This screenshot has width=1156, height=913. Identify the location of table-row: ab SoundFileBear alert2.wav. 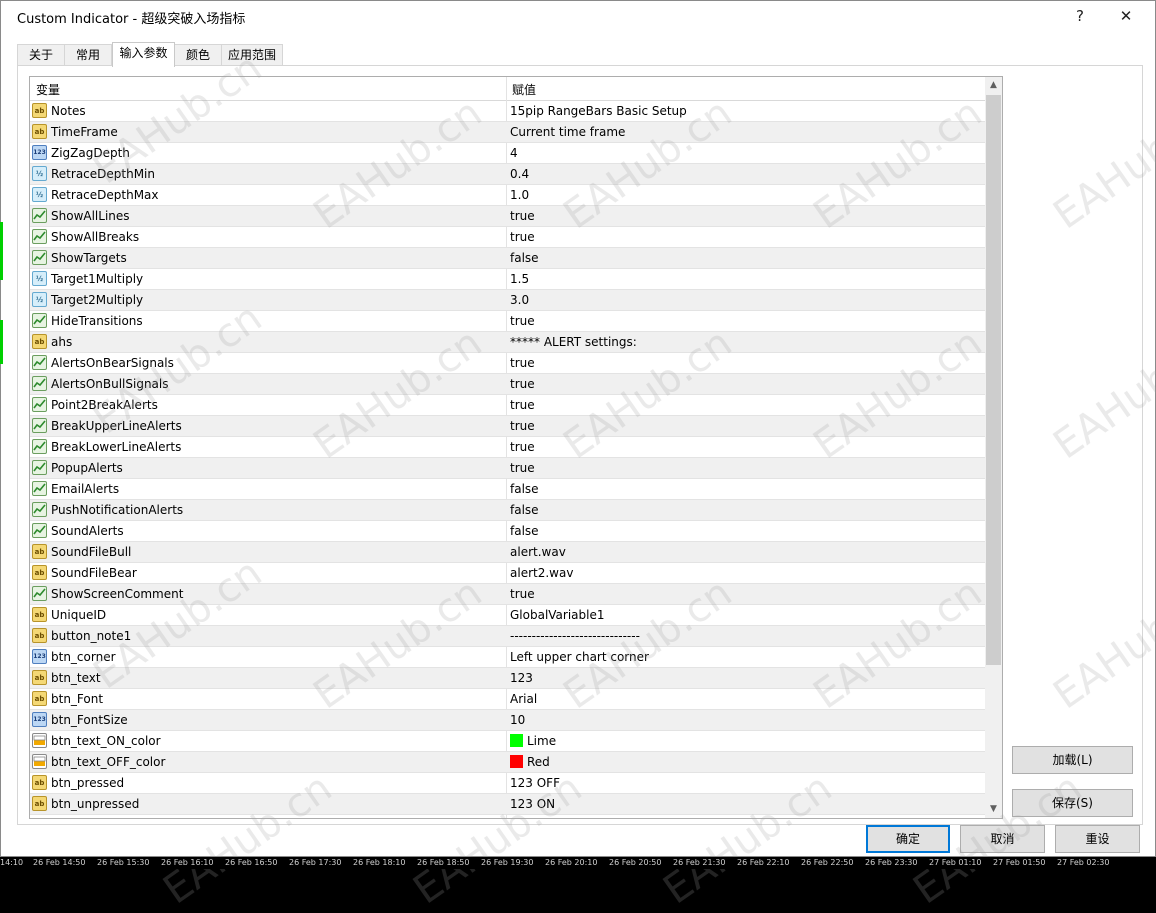
(508, 573).